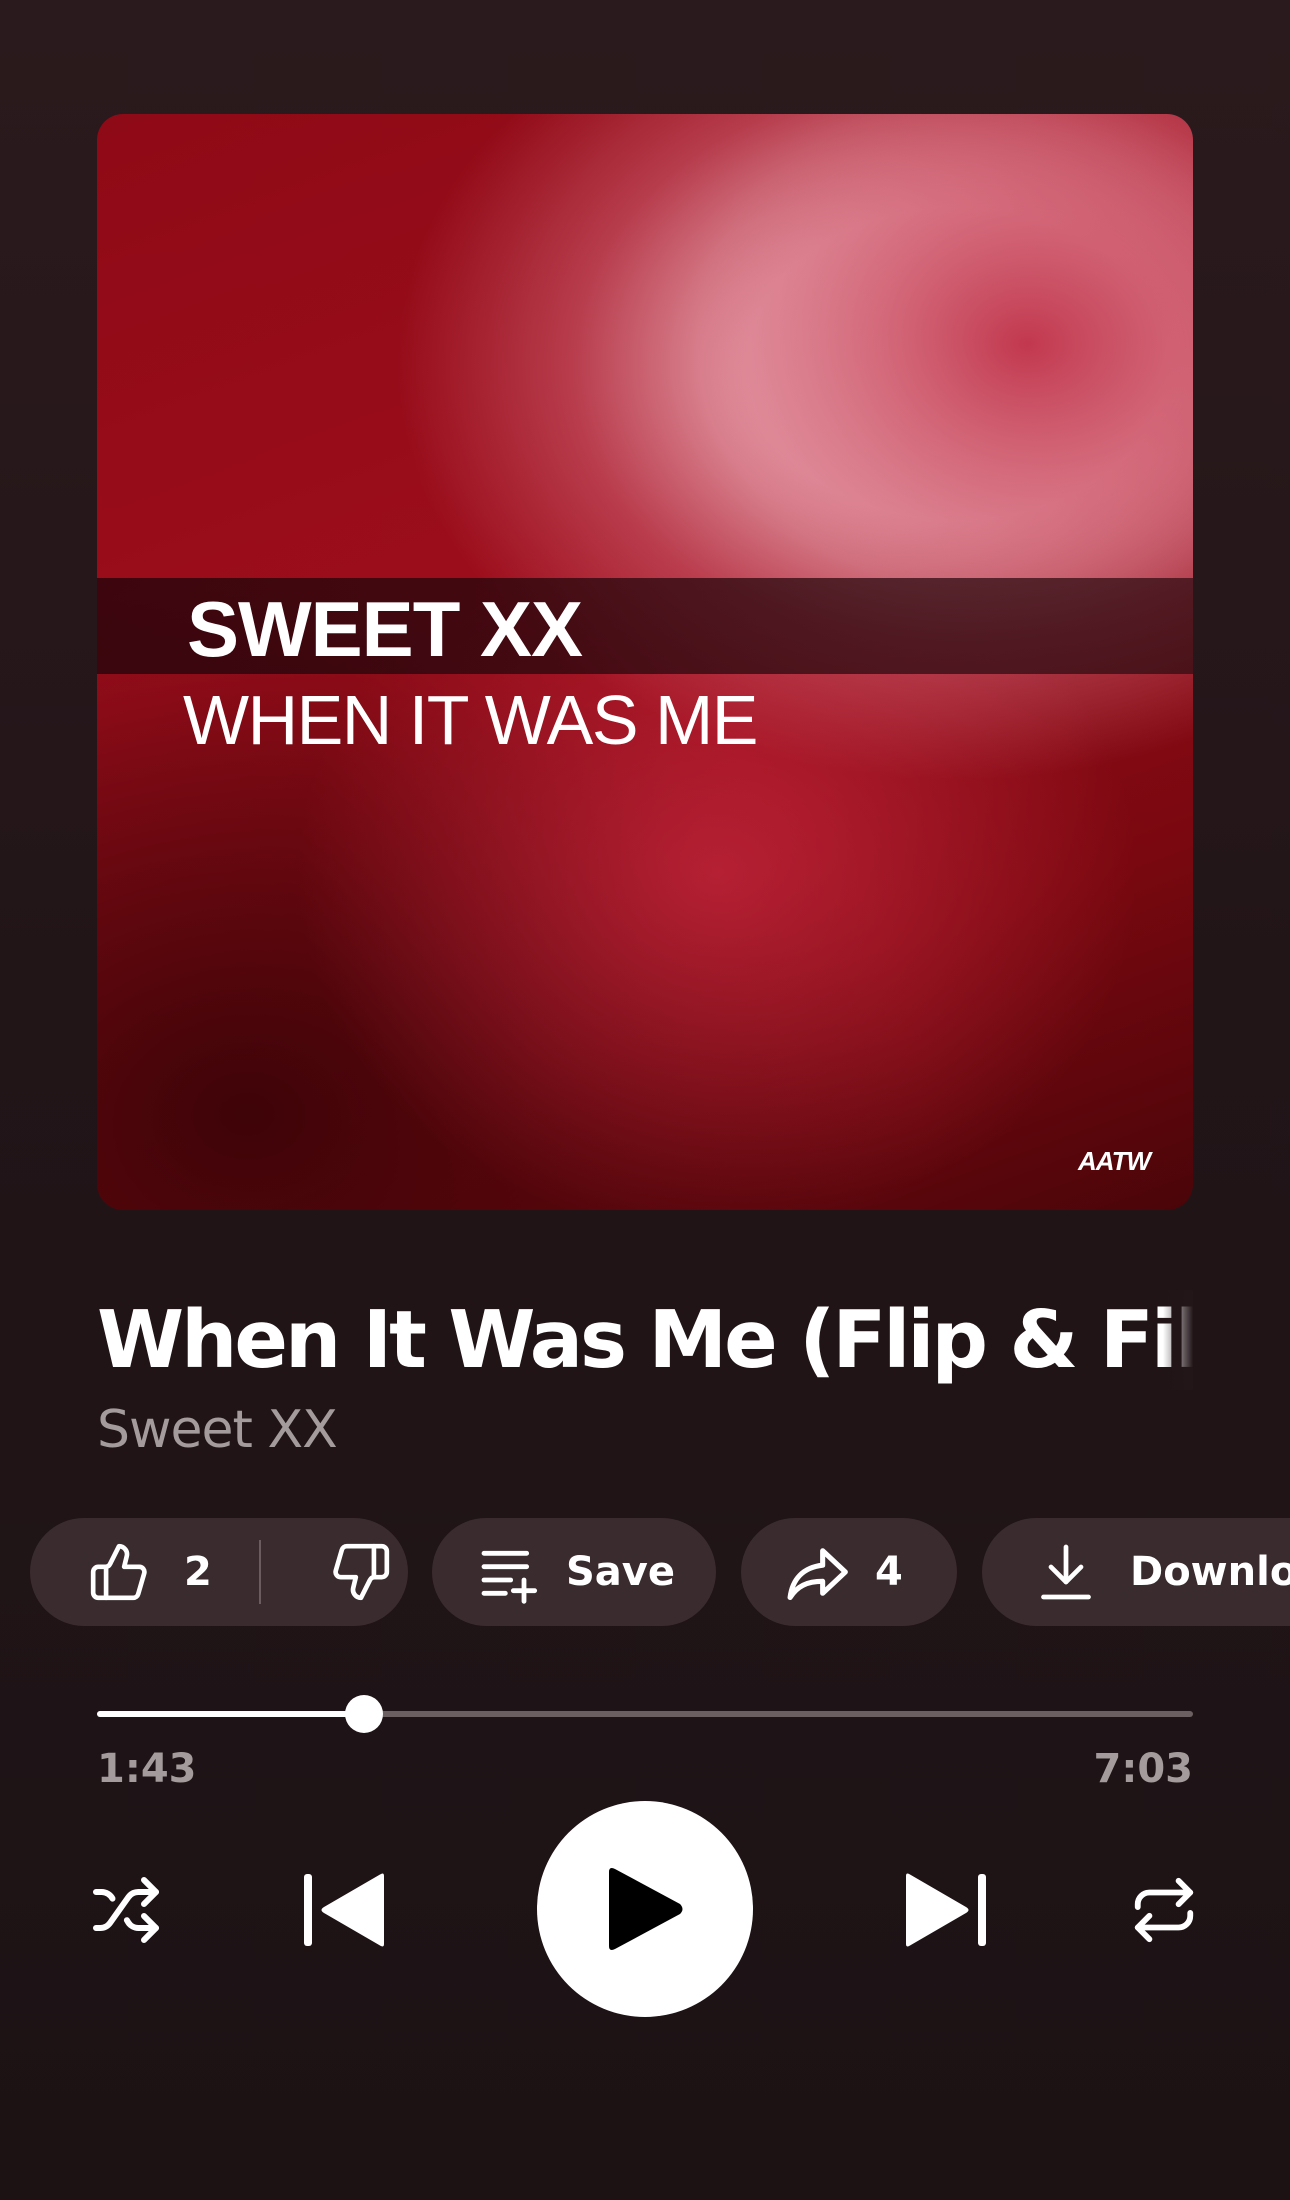 This screenshot has width=1290, height=2200. What do you see at coordinates (231, 1714) in the screenshot?
I see `progress-fill` at bounding box center [231, 1714].